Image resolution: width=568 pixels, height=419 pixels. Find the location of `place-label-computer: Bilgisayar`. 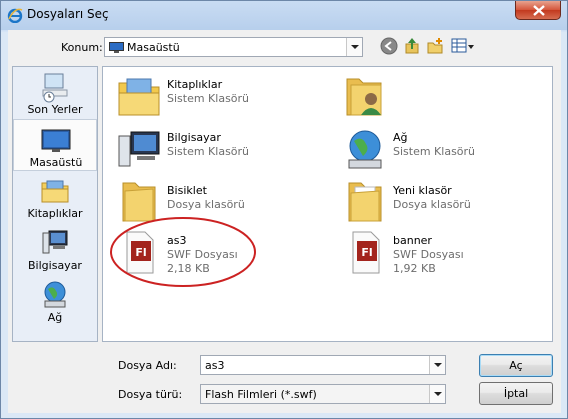

place-label-computer: Bilgisayar is located at coordinates (55, 265).